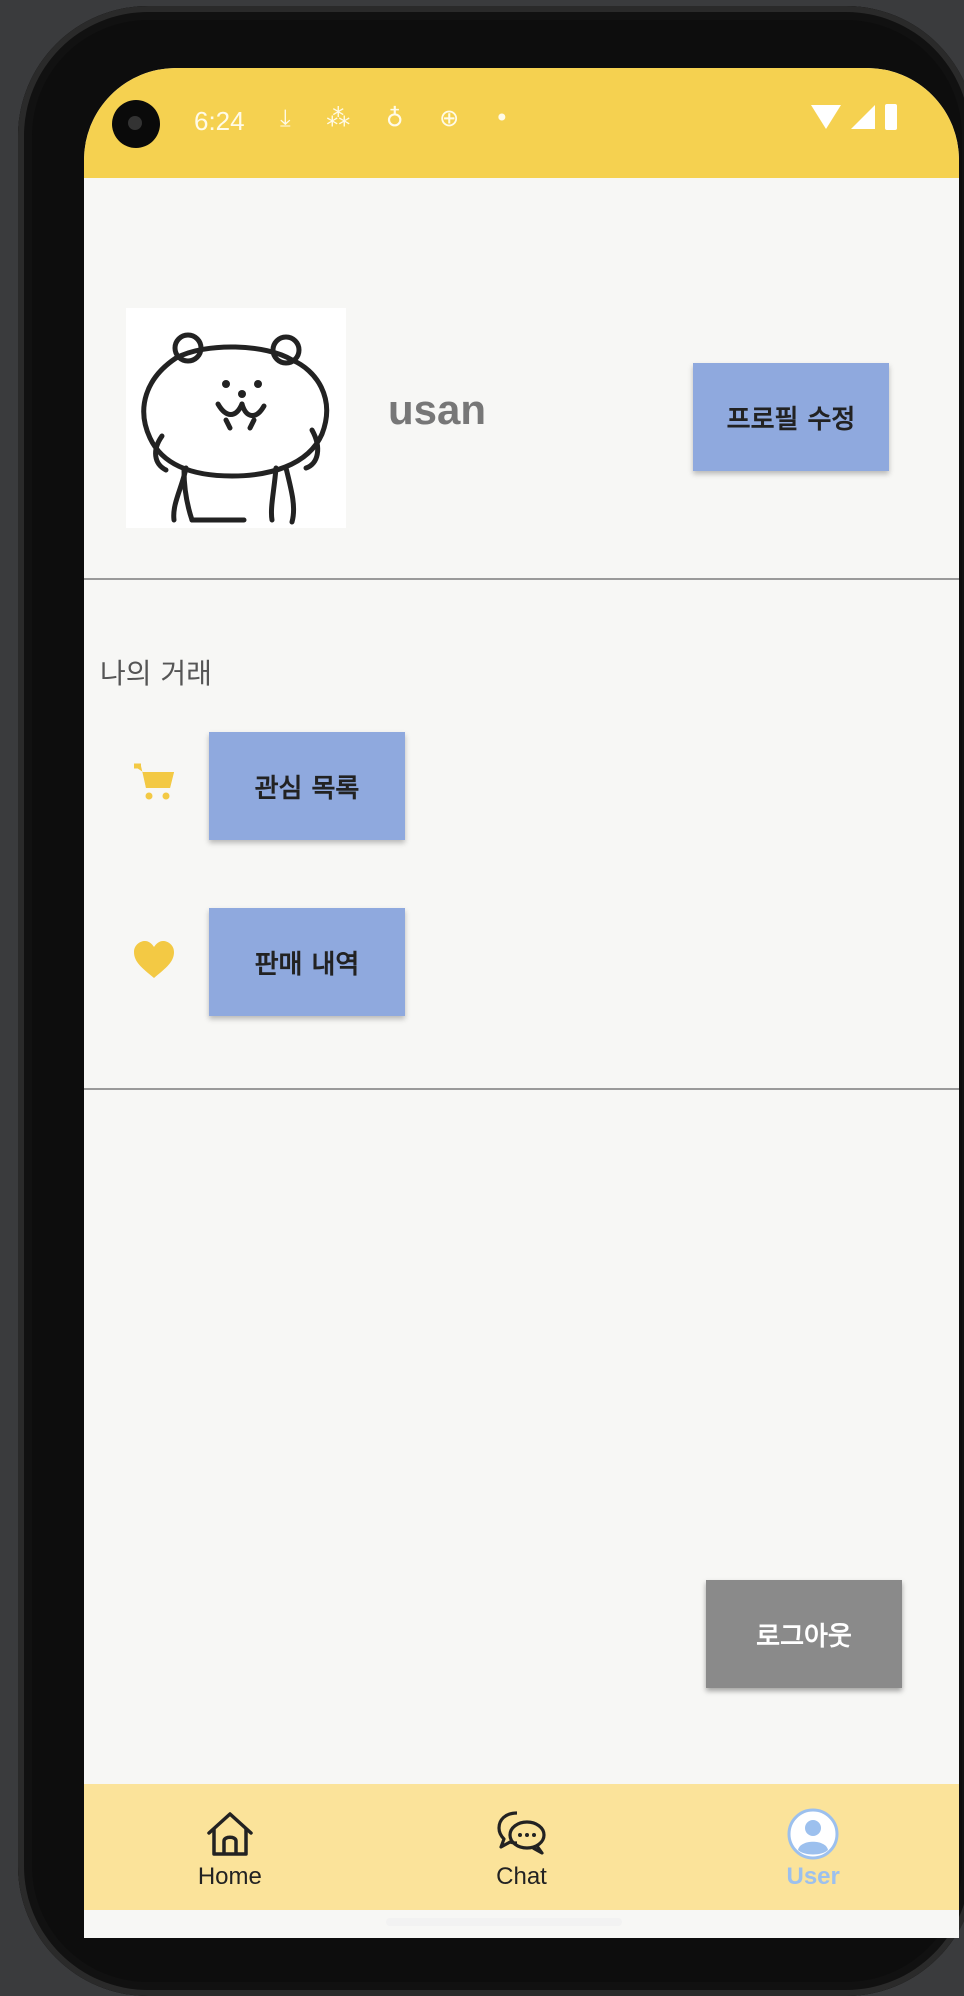 The width and height of the screenshot is (964, 1996). I want to click on home-indicator, so click(504, 1922).